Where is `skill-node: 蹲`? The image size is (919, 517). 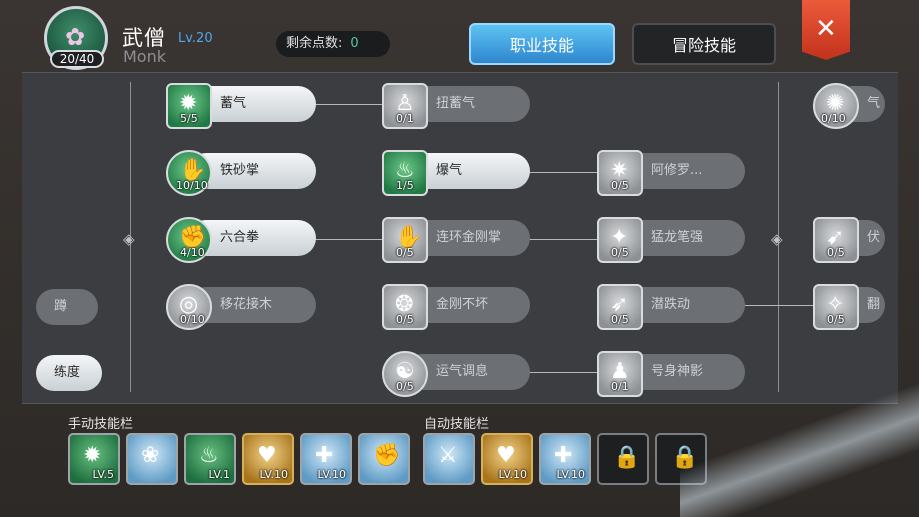 skill-node: 蹲 is located at coordinates (61, 305).